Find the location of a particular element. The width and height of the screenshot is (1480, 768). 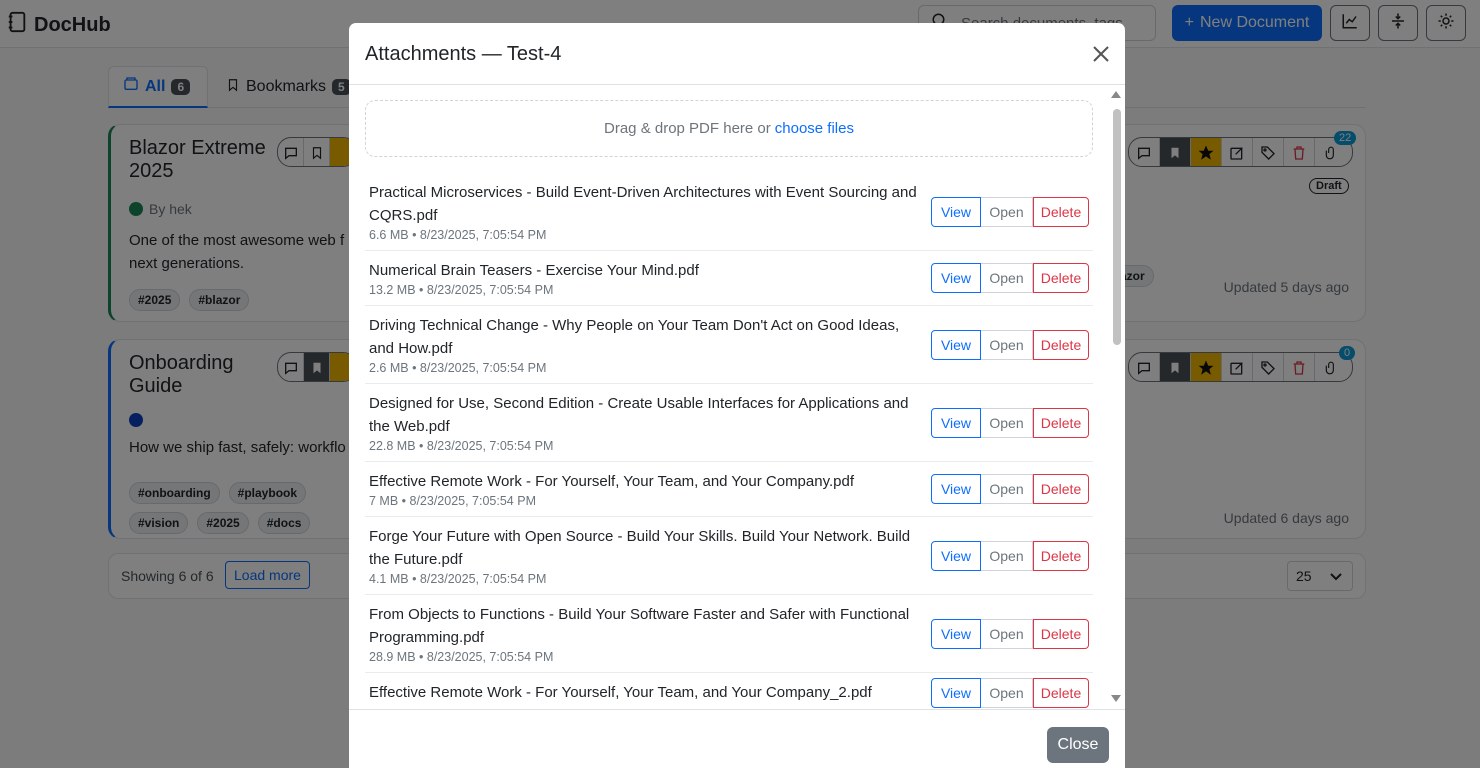

modal-footer: Close is located at coordinates (737, 738).